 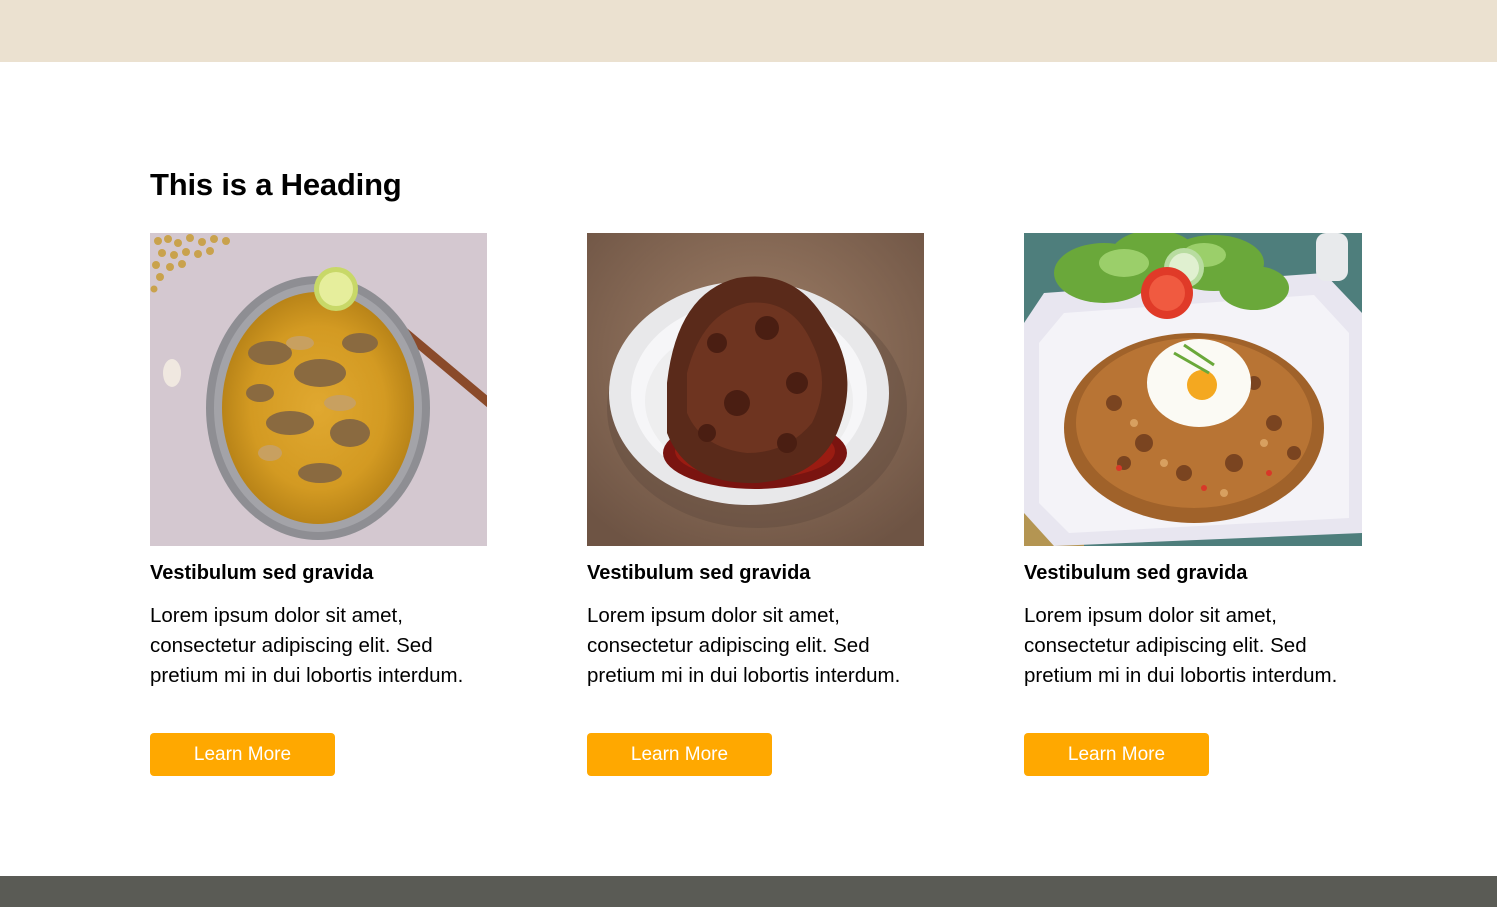 I want to click on footer-bar, so click(x=748, y=891).